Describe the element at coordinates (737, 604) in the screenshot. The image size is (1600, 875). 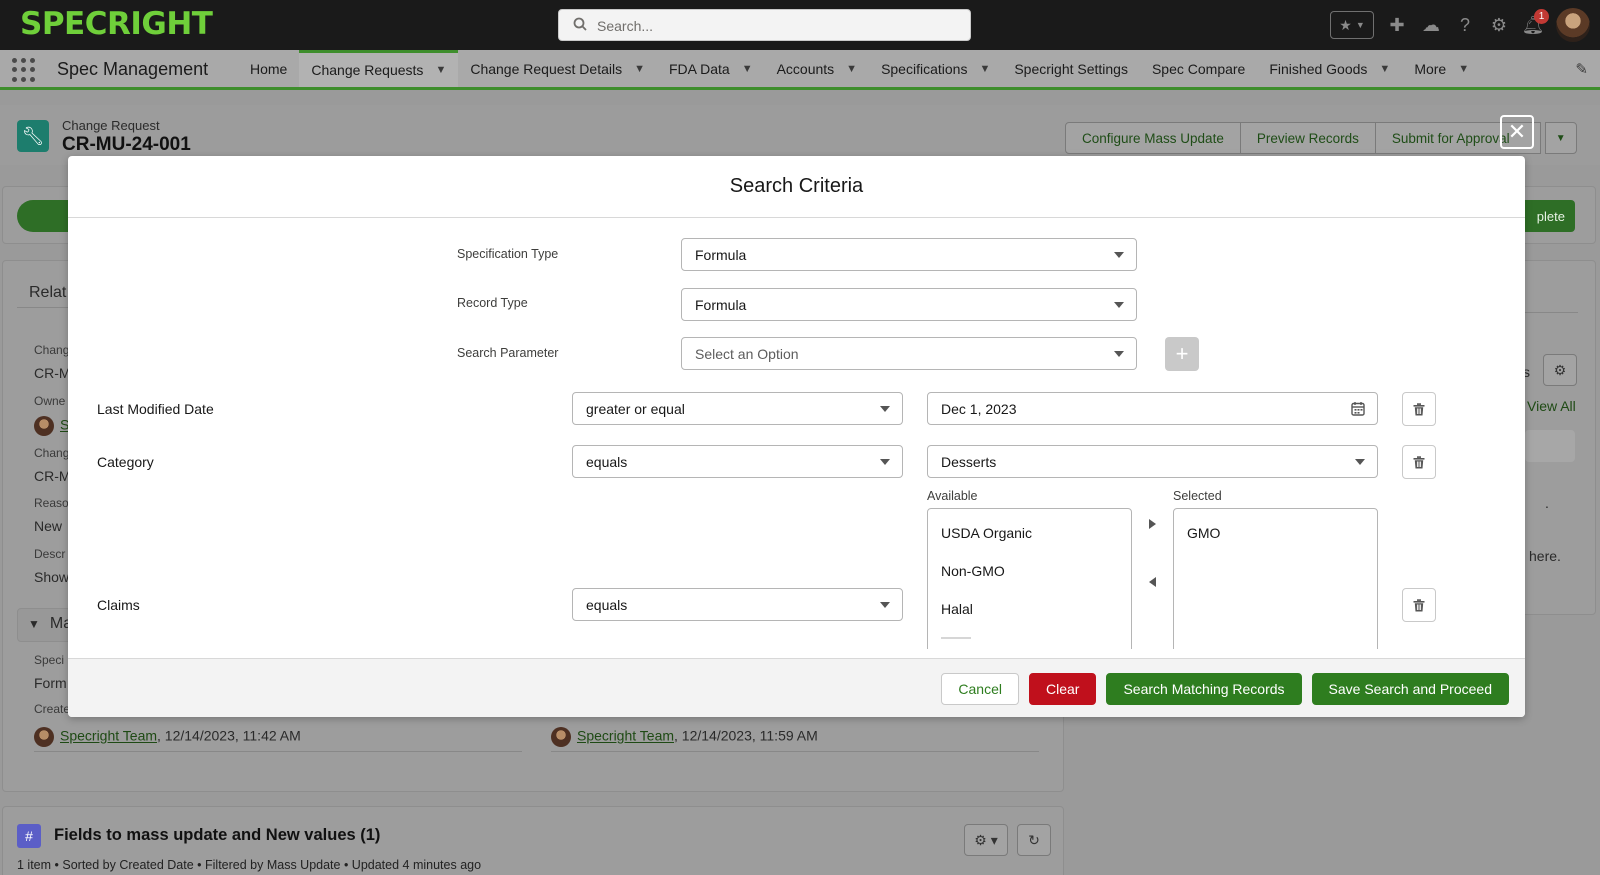
I see `claims-operator-select: equals` at that location.